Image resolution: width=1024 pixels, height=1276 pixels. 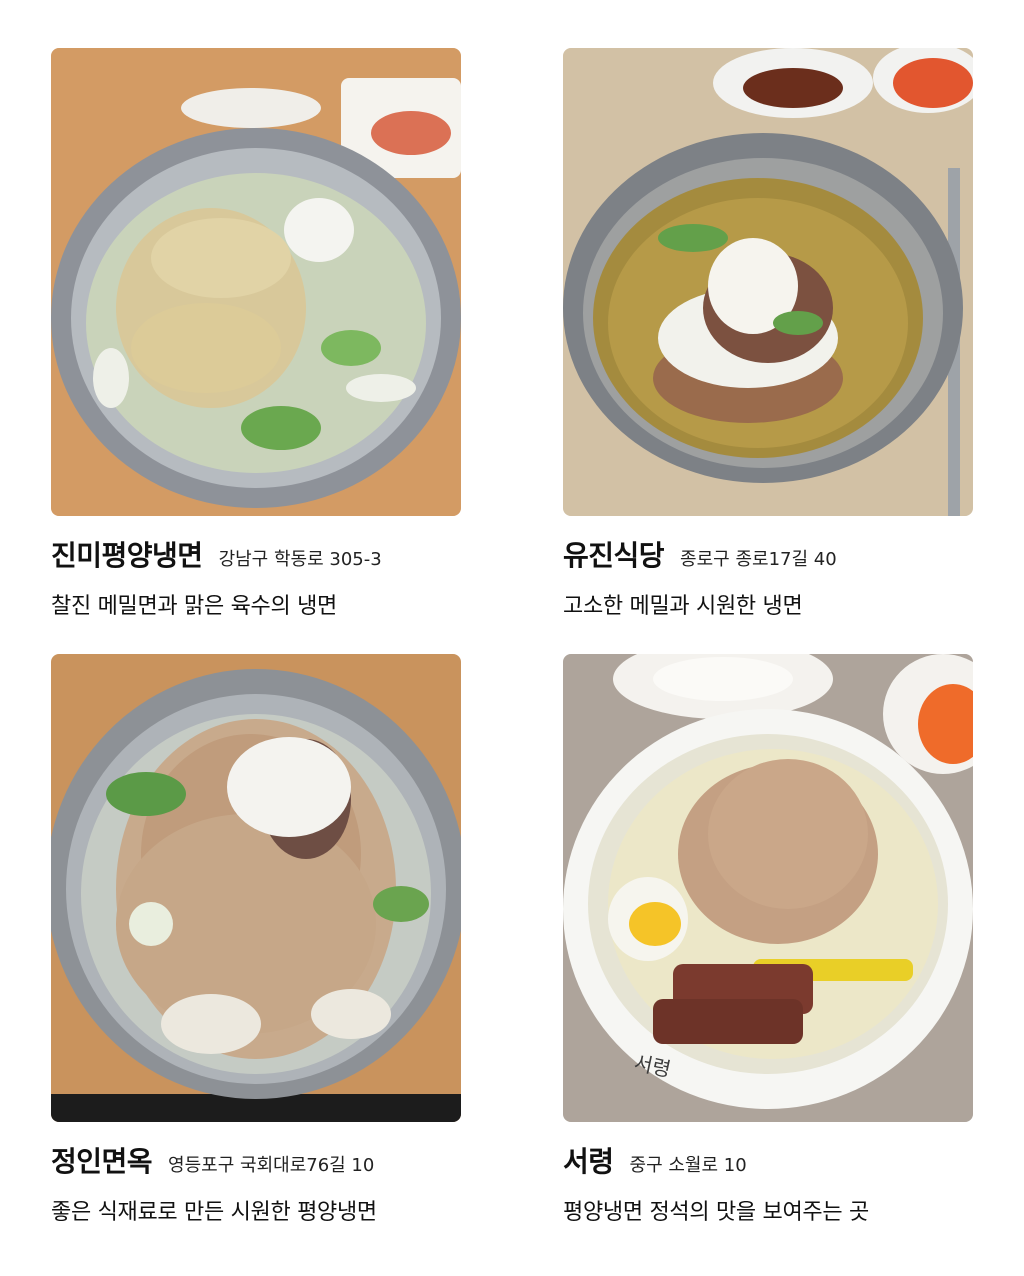 I want to click on restaurant-address: 종로구 종로17길 40, so click(x=758, y=559).